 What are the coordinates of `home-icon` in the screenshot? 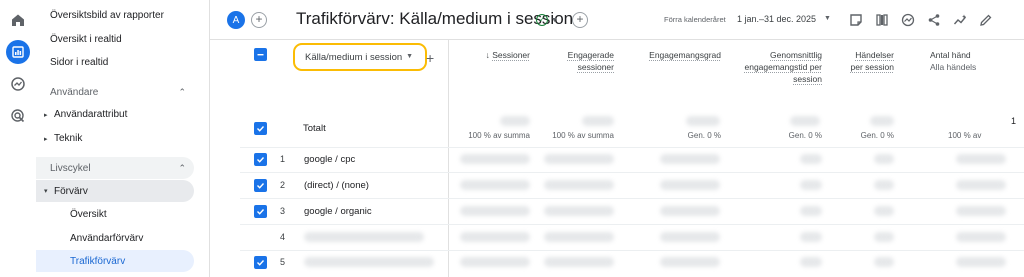 It's located at (18, 20).